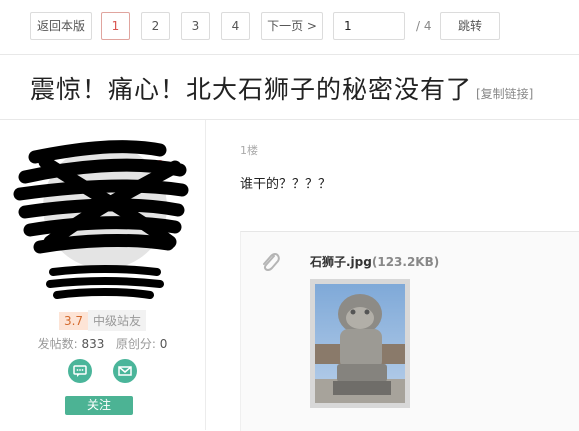 Image resolution: width=579 pixels, height=431 pixels. What do you see at coordinates (251, 89) in the screenshot?
I see `thread-title: 震惊！痛心！北大石狮子的秘密没有了` at bounding box center [251, 89].